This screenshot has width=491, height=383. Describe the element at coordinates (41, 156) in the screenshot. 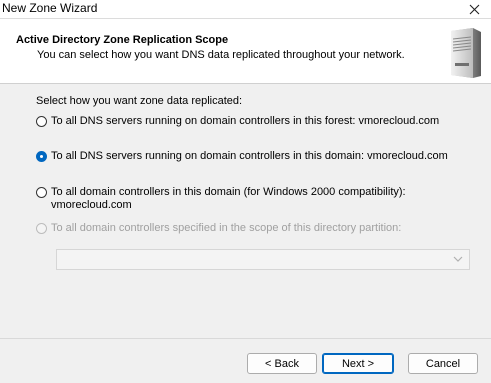

I see `domain-dns-radio` at that location.